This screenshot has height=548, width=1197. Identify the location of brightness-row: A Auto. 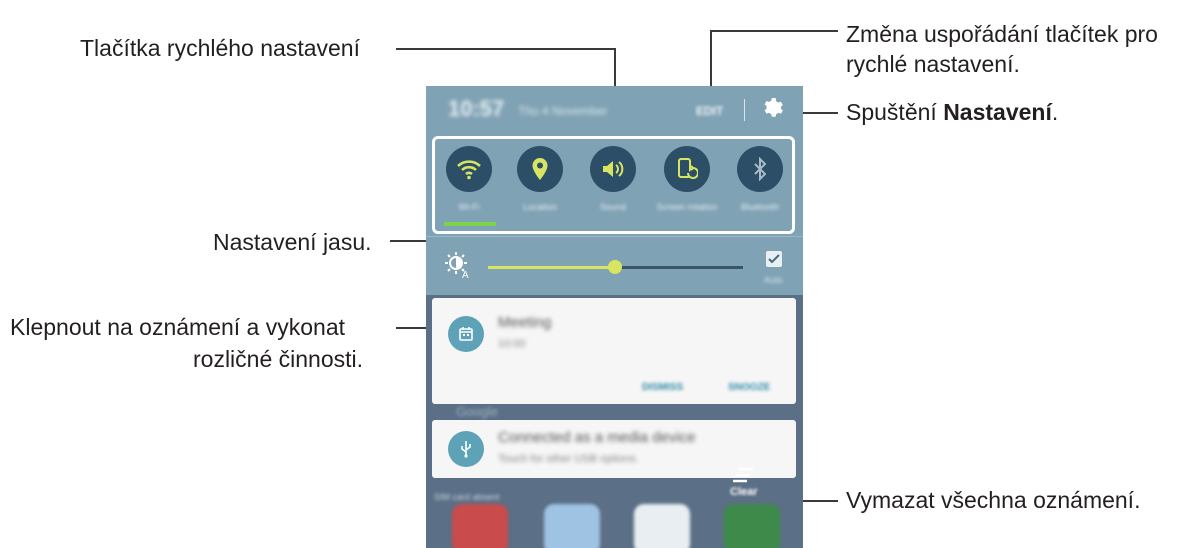
(614, 265).